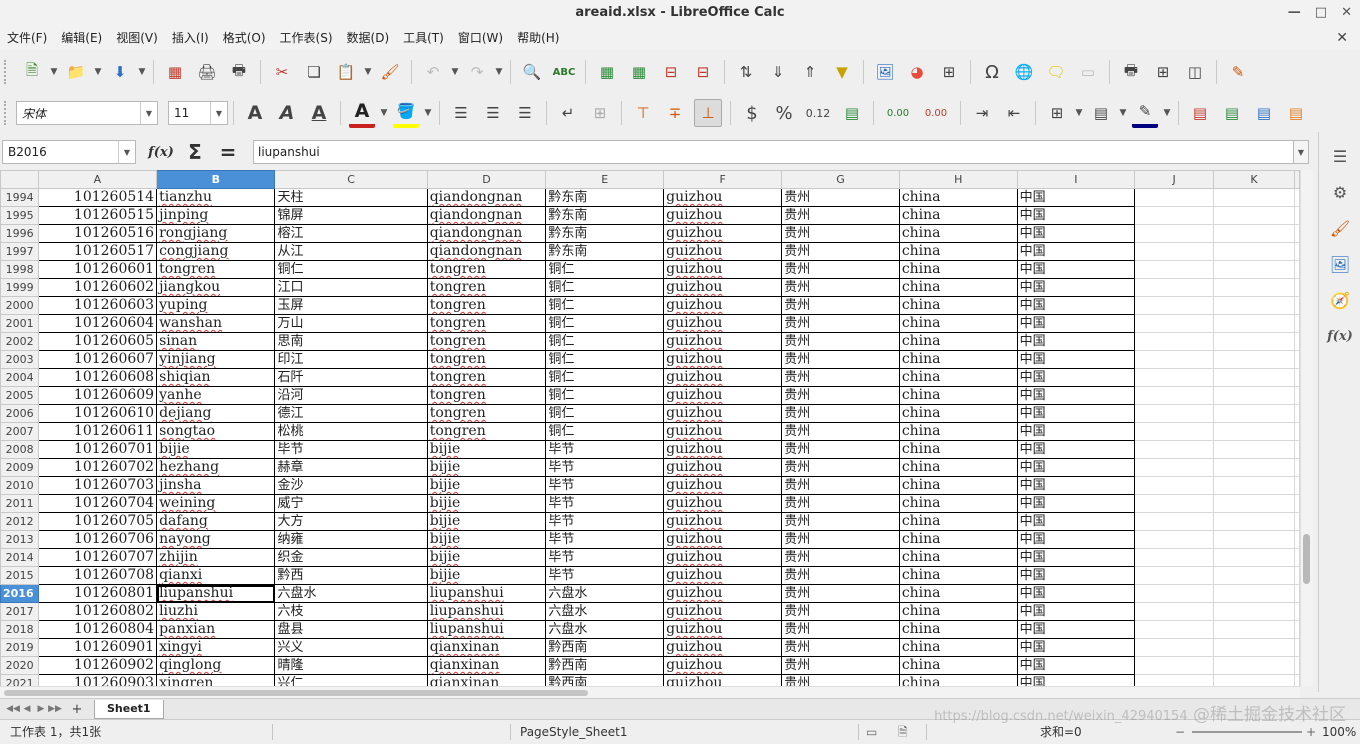 This screenshot has height=744, width=1360. Describe the element at coordinates (97, 665) in the screenshot. I see `cell-id: 101260902` at that location.